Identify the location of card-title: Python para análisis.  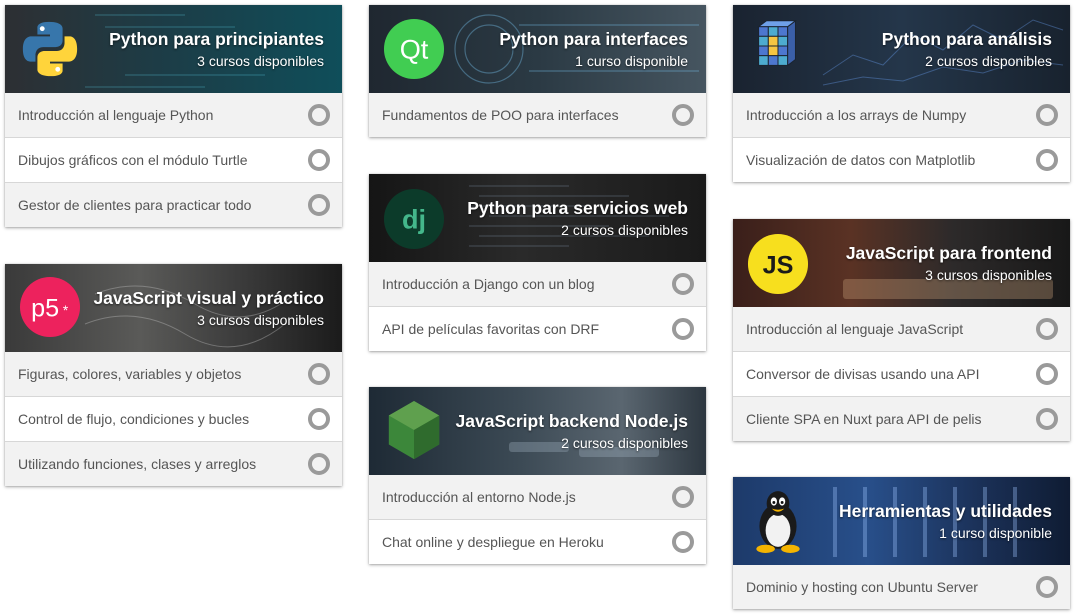
(966, 39).